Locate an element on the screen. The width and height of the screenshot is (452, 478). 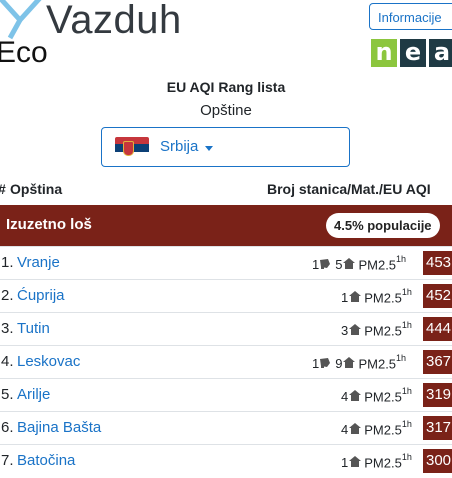
table-row: 6. Bajina Bašta 4 PM2.51h 317 is located at coordinates (226, 428).